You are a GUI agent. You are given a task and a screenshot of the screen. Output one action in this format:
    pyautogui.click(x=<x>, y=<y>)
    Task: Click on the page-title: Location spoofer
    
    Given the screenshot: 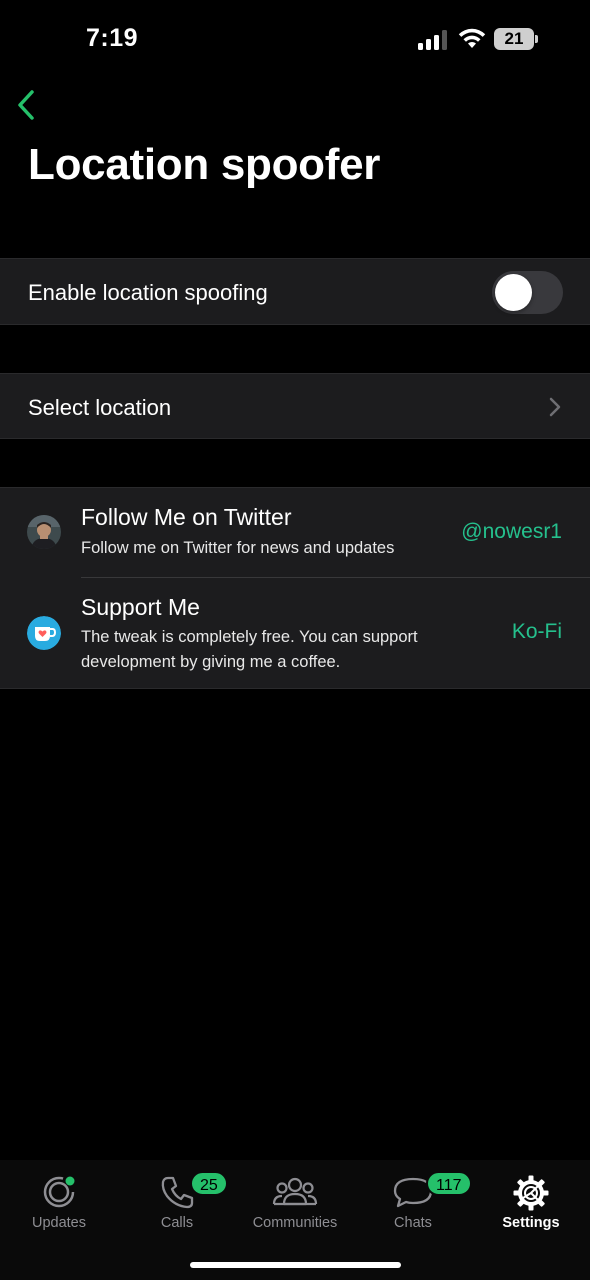 What is the action you would take?
    pyautogui.click(x=204, y=164)
    